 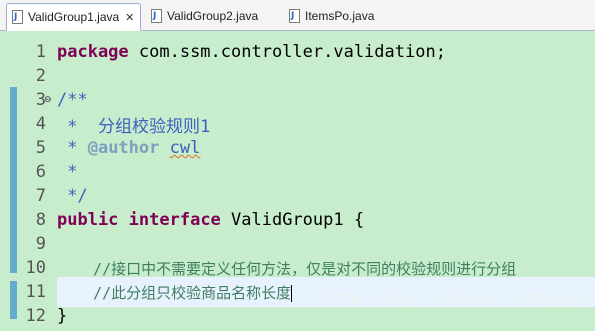 What do you see at coordinates (164, 148) in the screenshot?
I see `javadoc-space` at bounding box center [164, 148].